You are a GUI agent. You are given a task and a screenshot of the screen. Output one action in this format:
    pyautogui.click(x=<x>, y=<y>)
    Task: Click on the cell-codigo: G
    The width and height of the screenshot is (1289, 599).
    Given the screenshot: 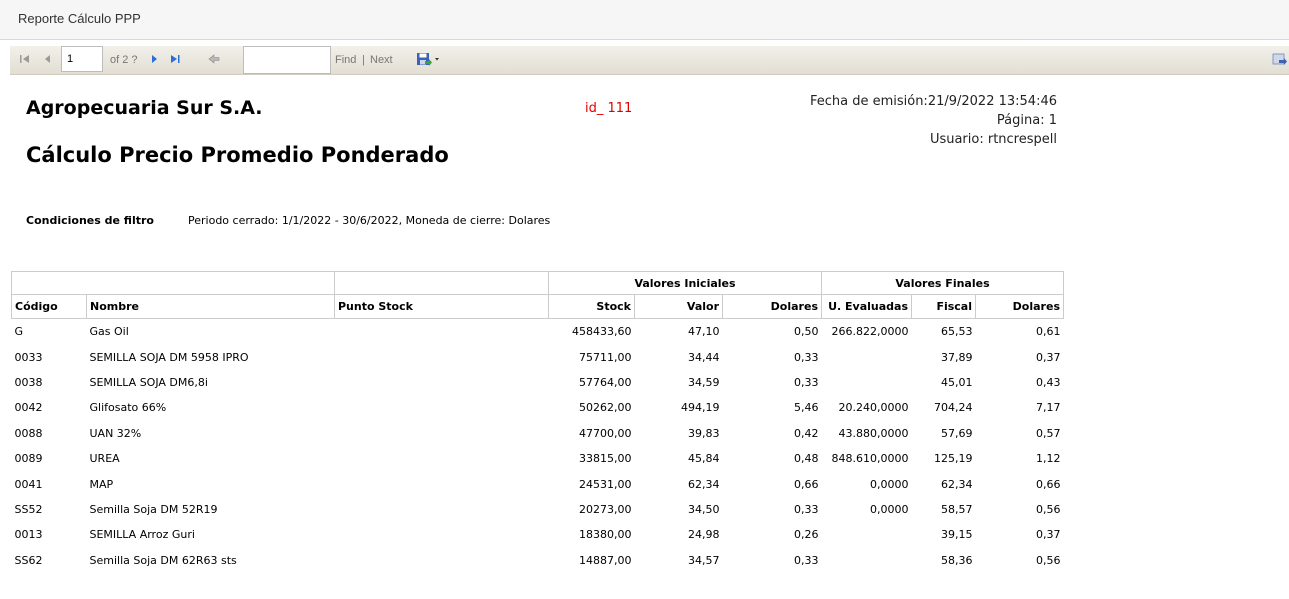 What is the action you would take?
    pyautogui.click(x=19, y=332)
    